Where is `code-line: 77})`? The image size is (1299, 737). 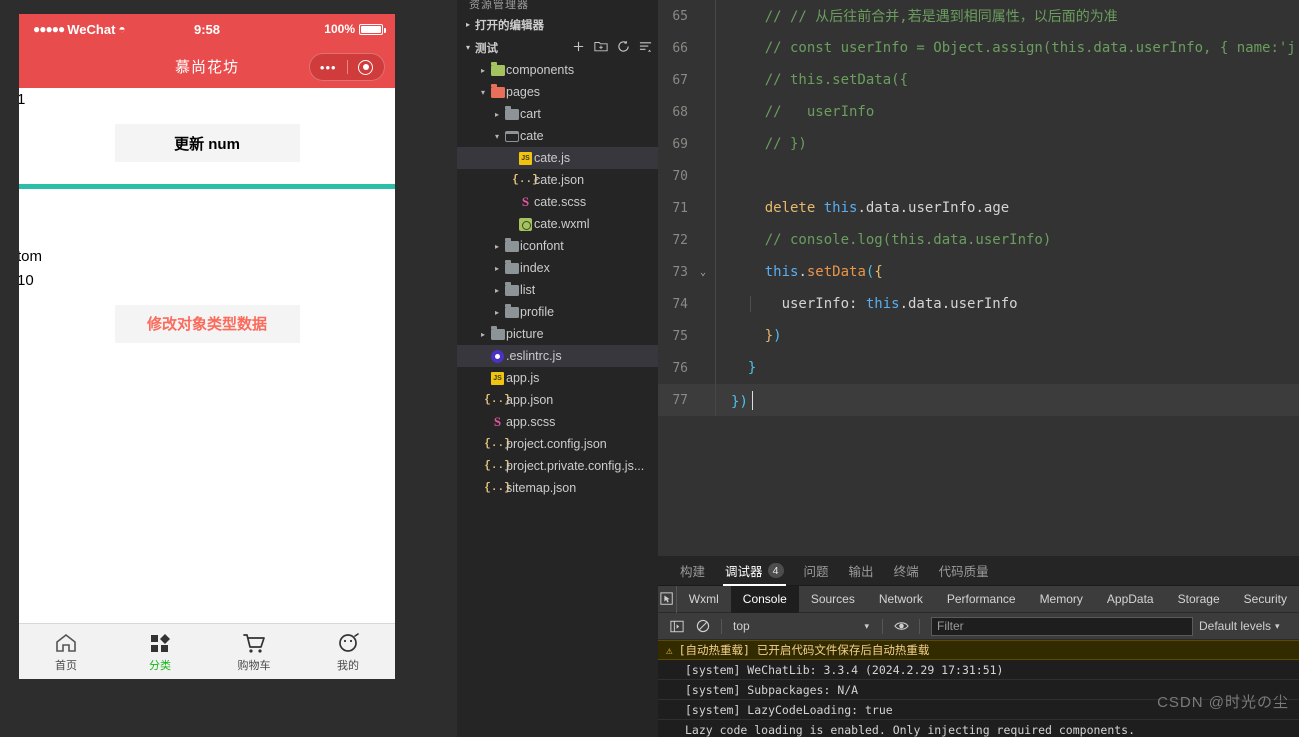 code-line: 77}) is located at coordinates (978, 400).